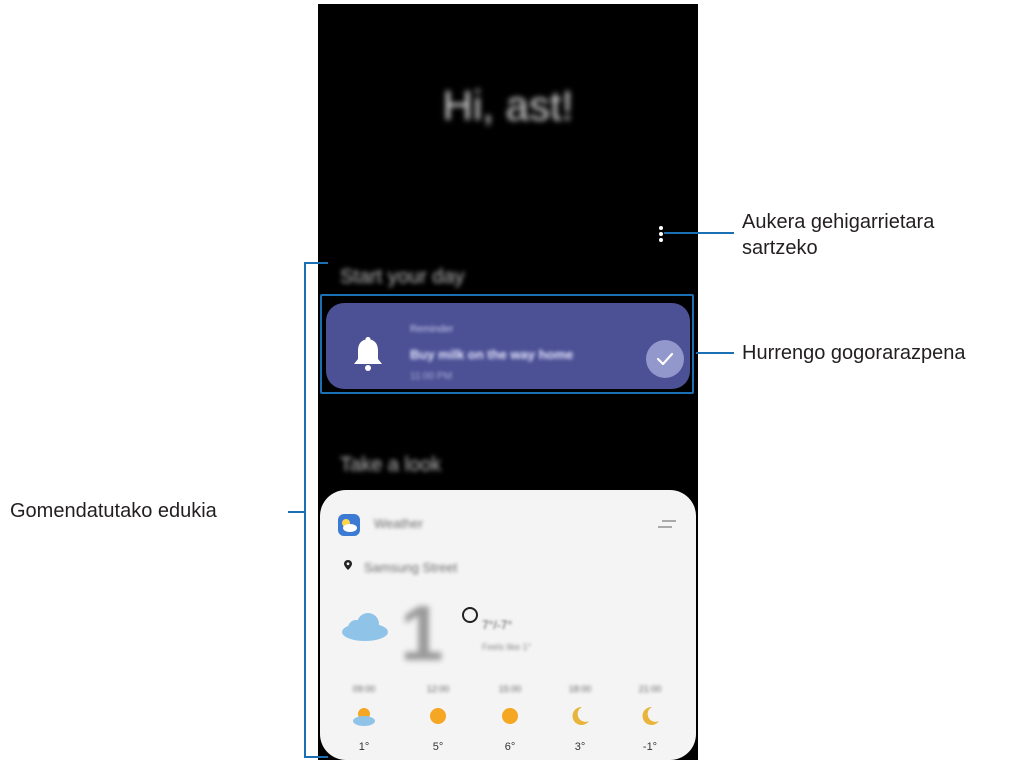  I want to click on recommended-bracket-vertical, so click(305, 510).